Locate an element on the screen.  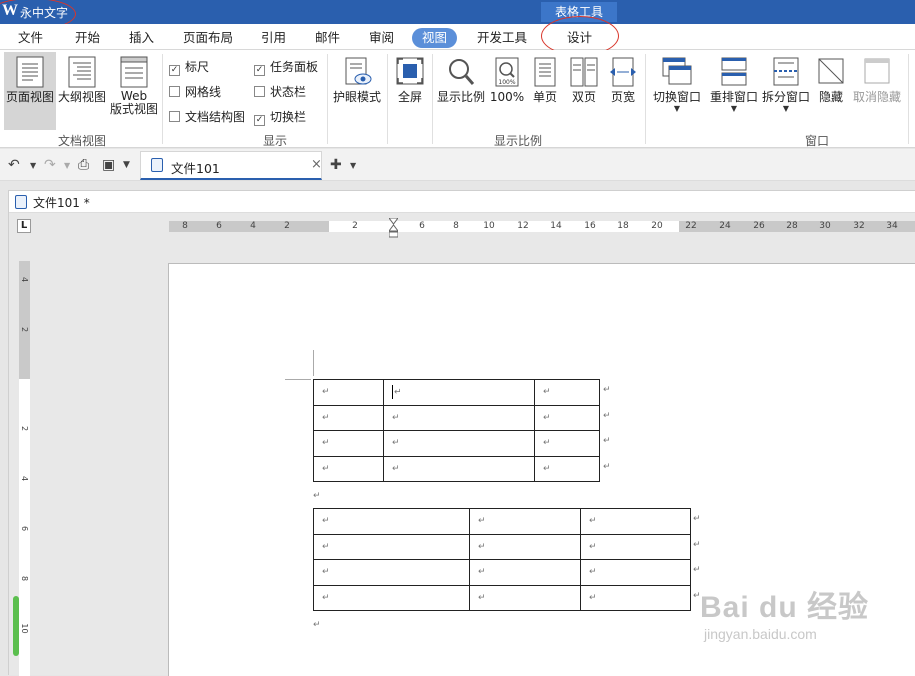
zoom-ratio-button: 显示比例 is located at coordinates (461, 91).